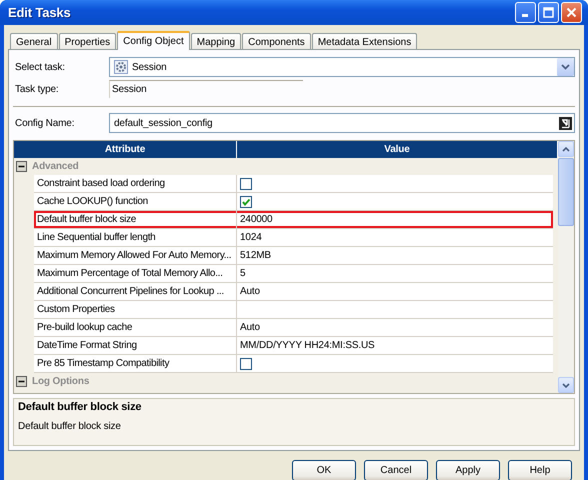 The width and height of the screenshot is (588, 480). I want to click on value-cell-text: 5, so click(242, 274).